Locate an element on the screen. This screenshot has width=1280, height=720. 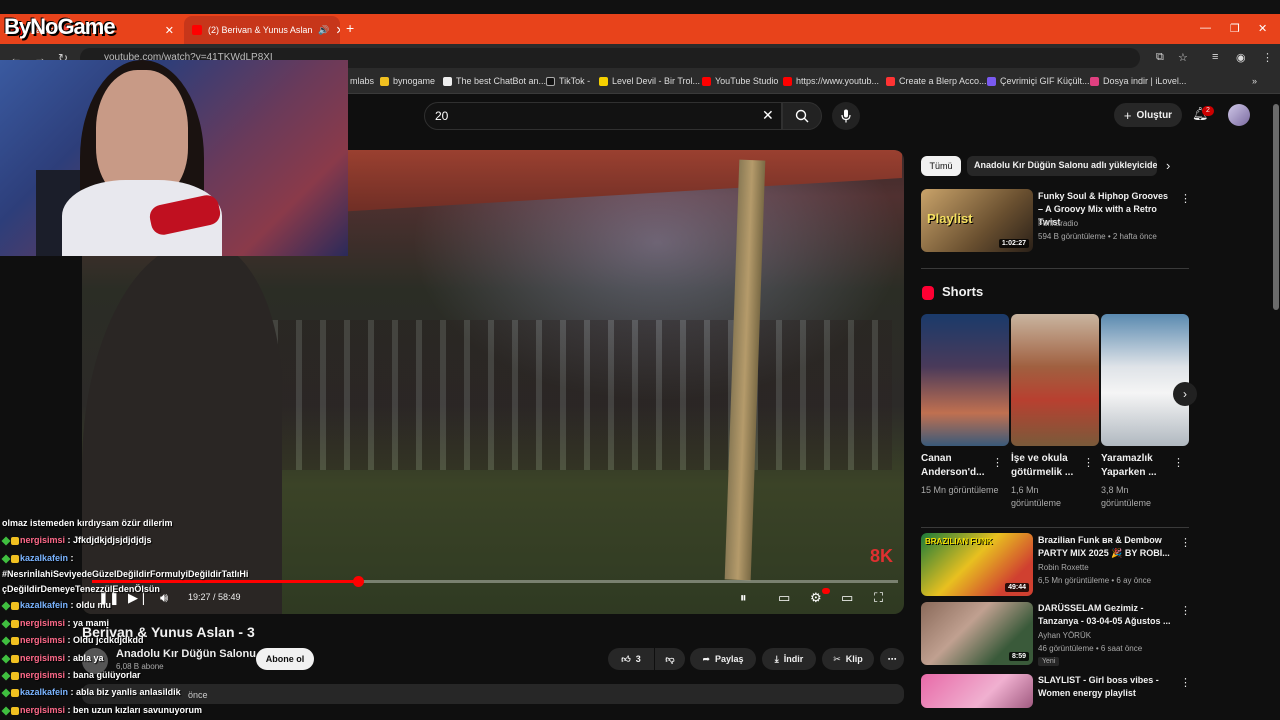
chat-text: : abla biz yanlis anlasildik is located at coordinates (124, 692).